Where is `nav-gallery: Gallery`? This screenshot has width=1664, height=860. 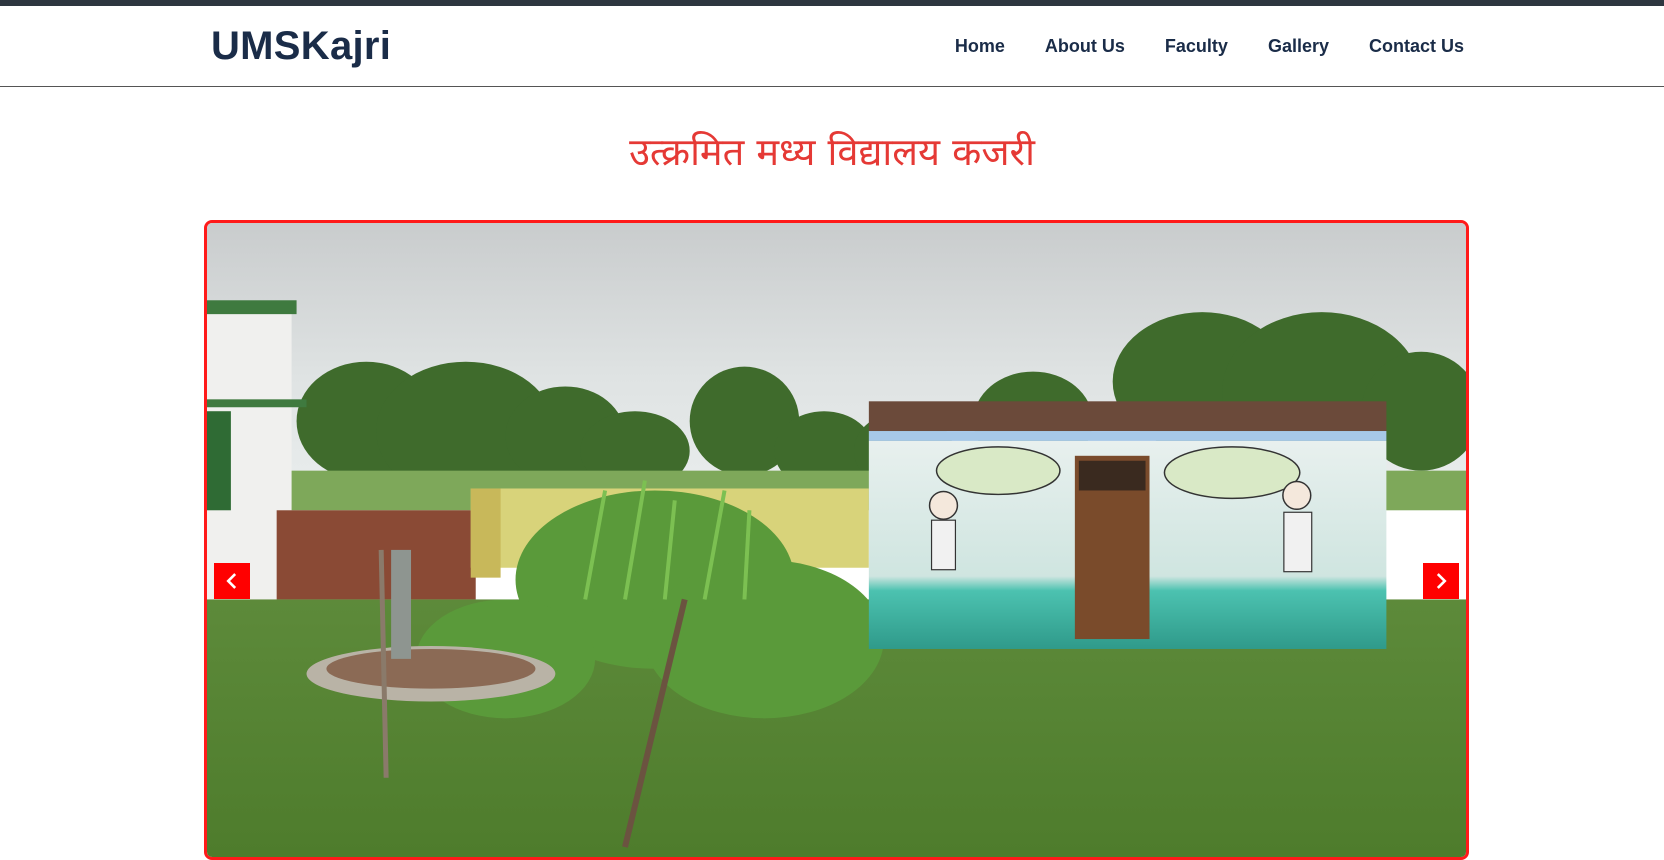
nav-gallery: Gallery is located at coordinates (1298, 46).